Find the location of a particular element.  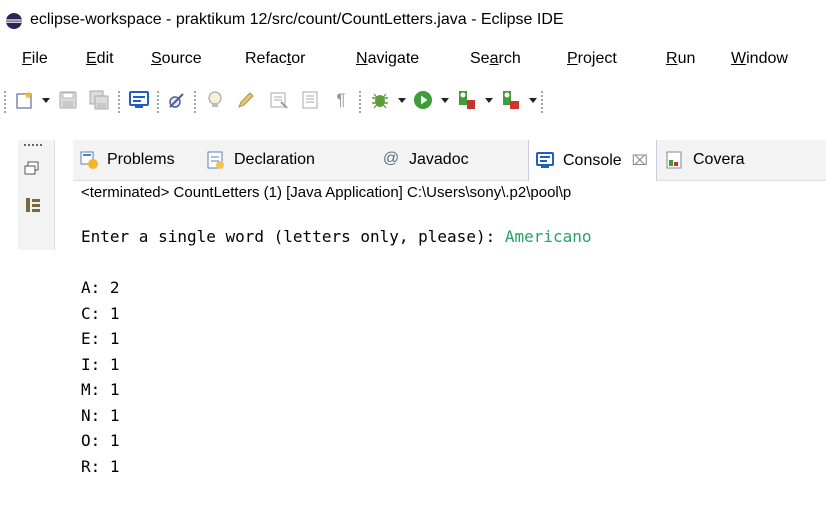

menu-run: Run is located at coordinates (680, 59).